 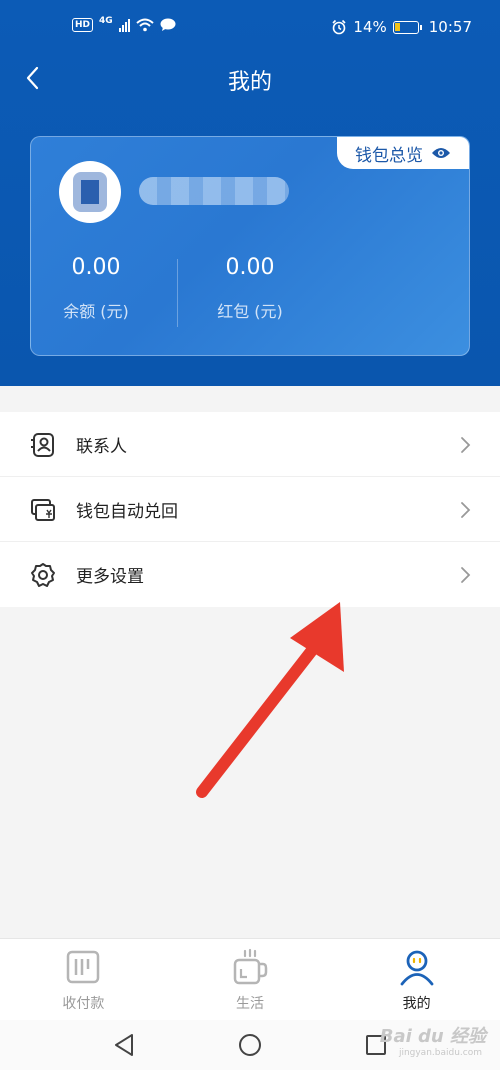 I want to click on wallet-redeem-icon, so click(x=43, y=510).